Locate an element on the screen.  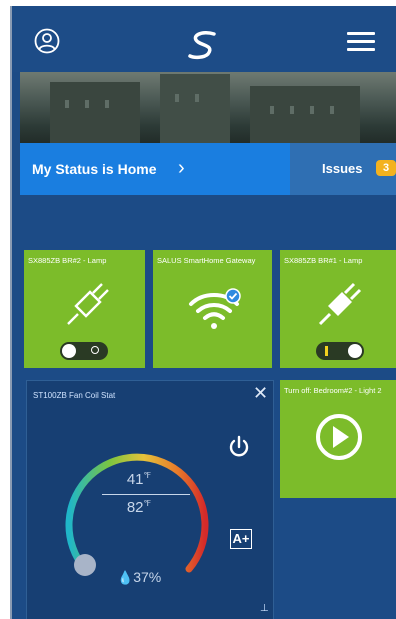
device-tile-br1-lamp: SX885ZB BR#1 - Lamp is located at coordinates (338, 309).